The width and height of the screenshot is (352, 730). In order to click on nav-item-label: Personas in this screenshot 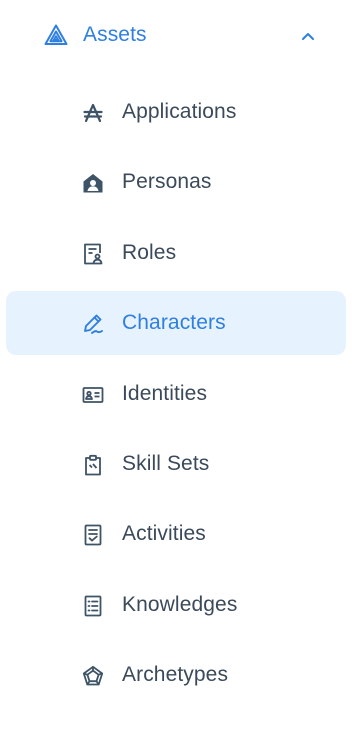, I will do `click(167, 182)`.